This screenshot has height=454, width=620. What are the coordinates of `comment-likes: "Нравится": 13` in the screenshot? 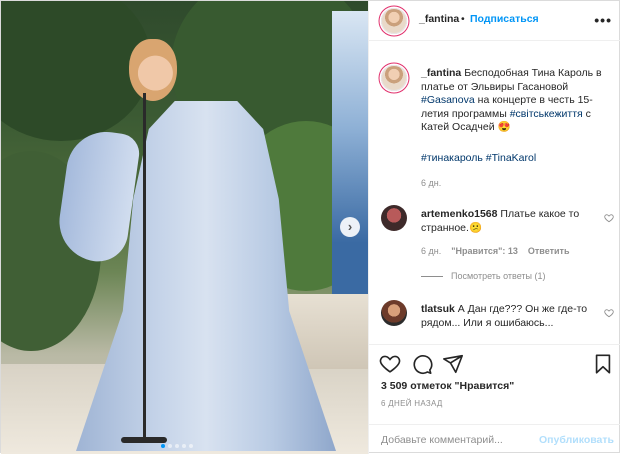 It's located at (484, 251).